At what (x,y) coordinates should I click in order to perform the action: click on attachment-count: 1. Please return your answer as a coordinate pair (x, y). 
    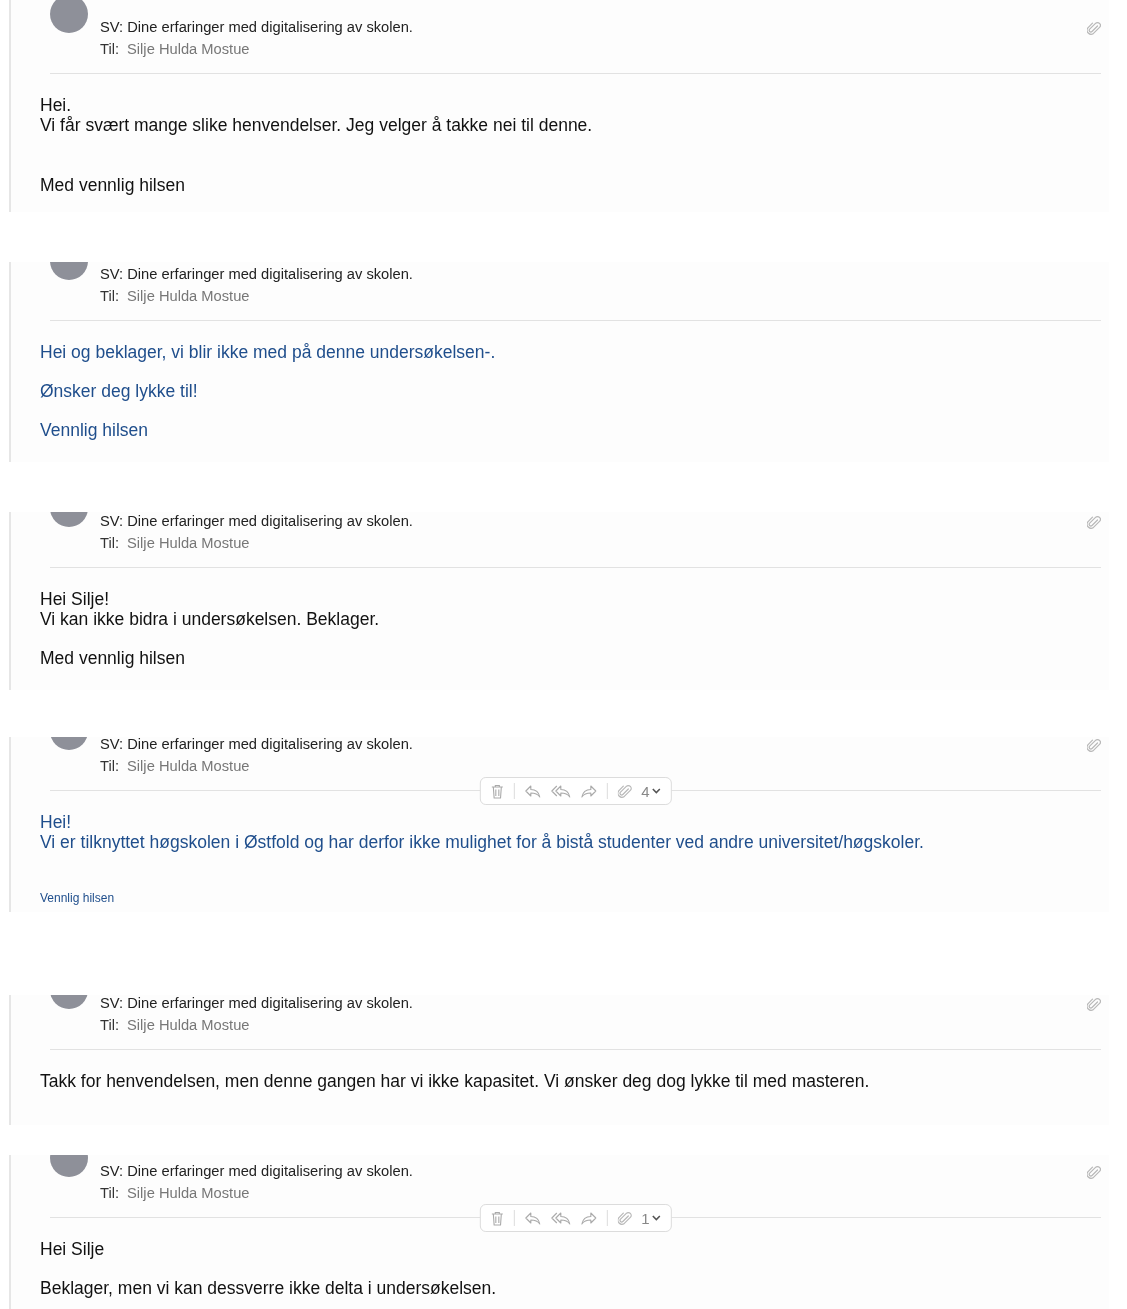
    Looking at the image, I should click on (651, 1218).